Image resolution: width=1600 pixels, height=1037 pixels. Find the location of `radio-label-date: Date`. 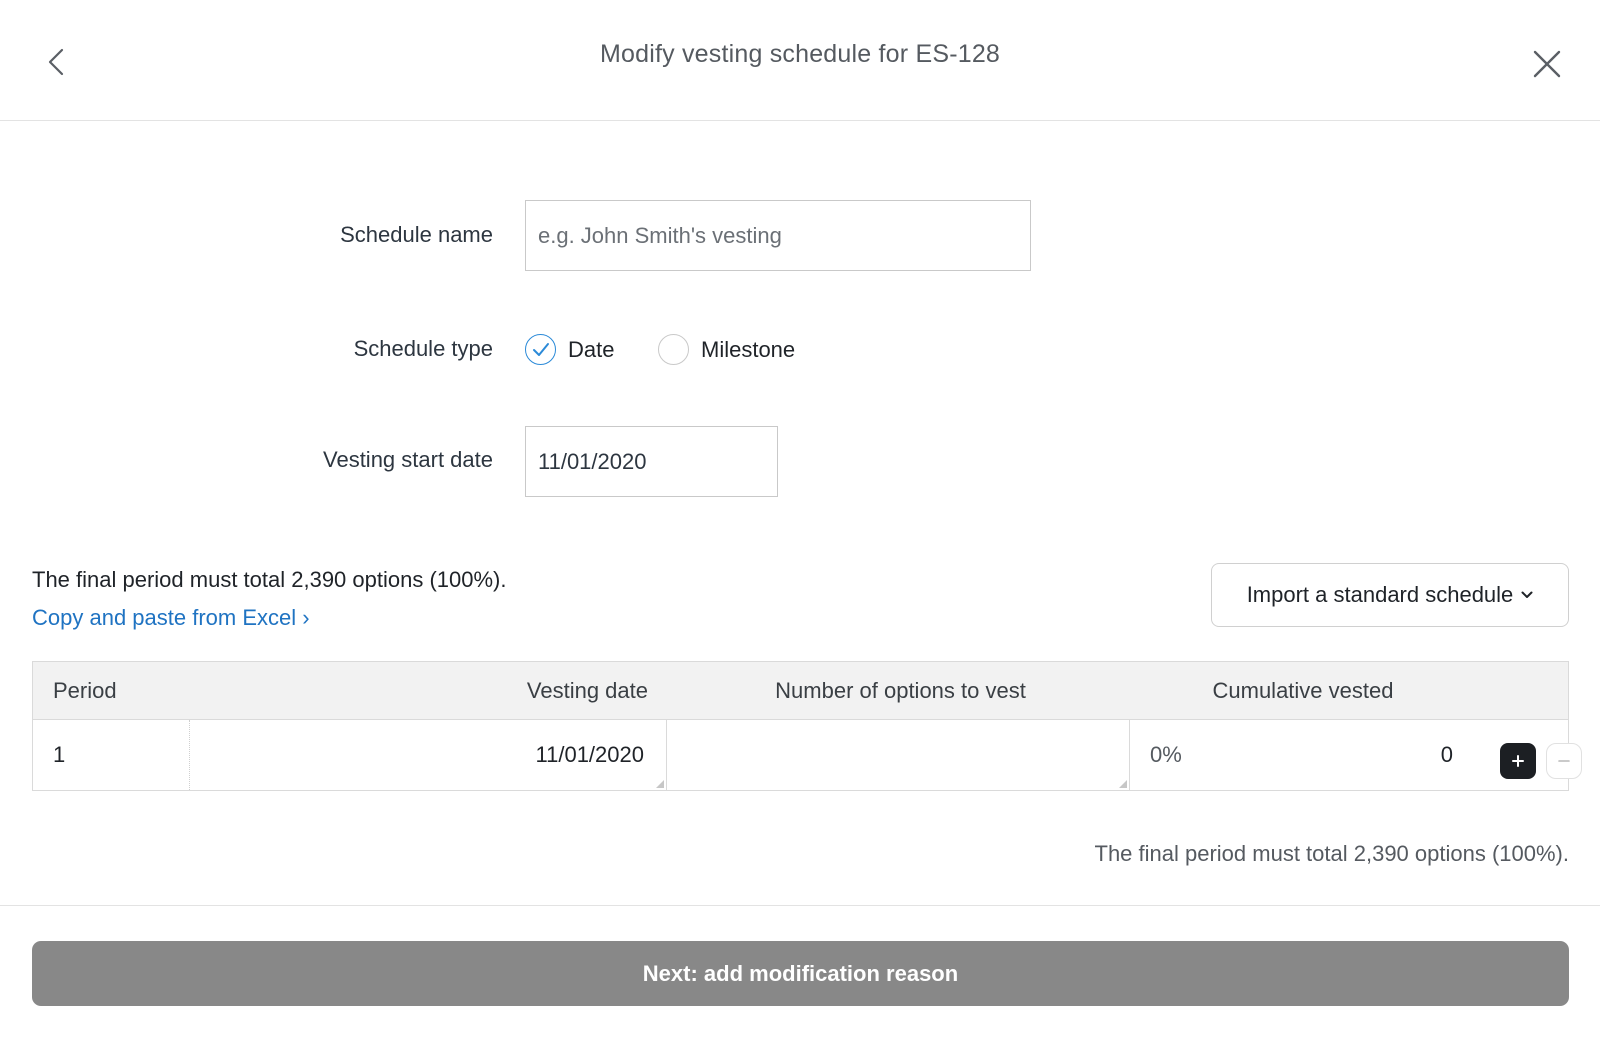

radio-label-date: Date is located at coordinates (591, 349).